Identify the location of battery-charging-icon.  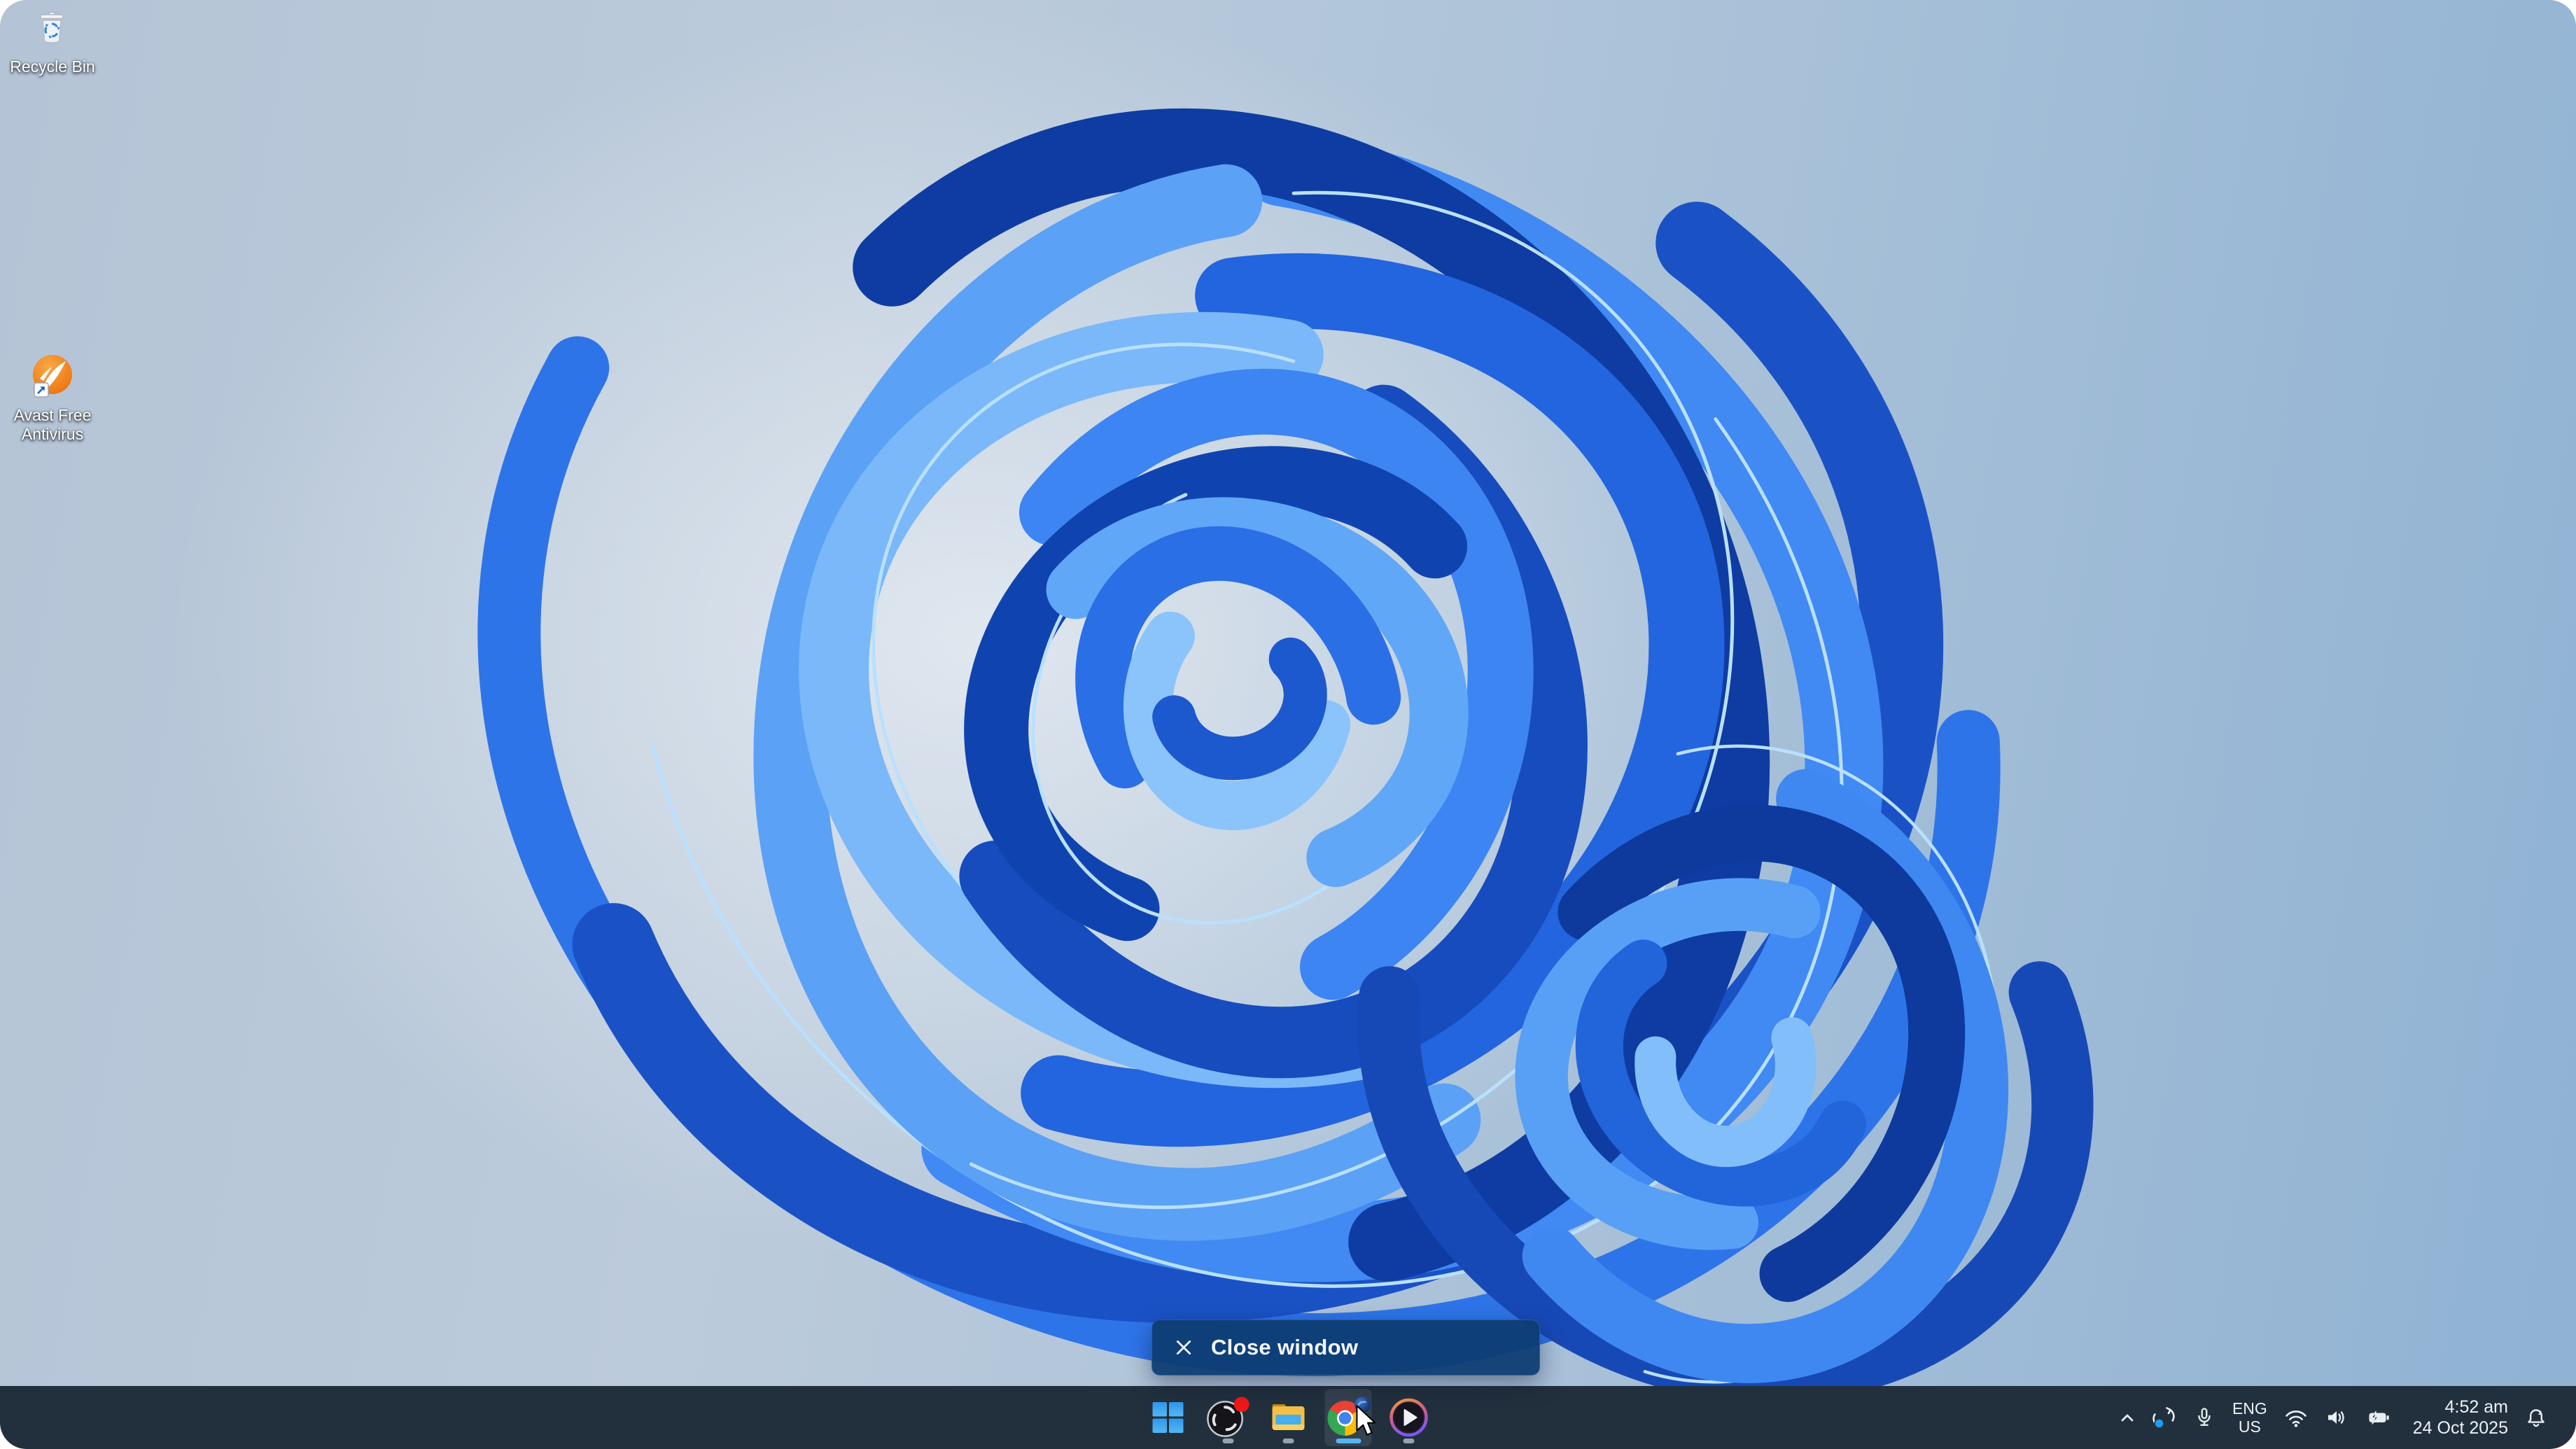
(2379, 1417).